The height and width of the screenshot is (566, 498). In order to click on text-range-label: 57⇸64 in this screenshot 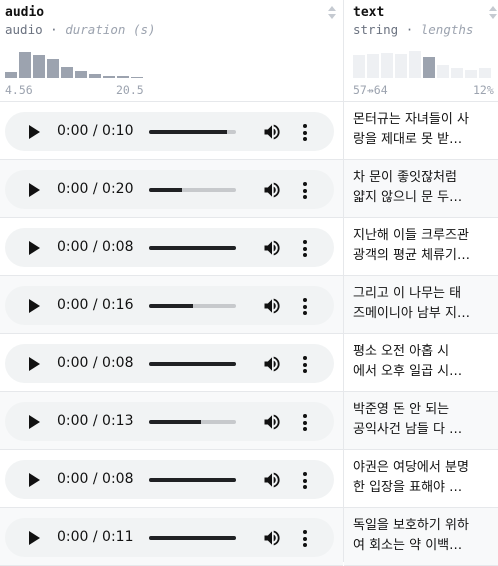, I will do `click(370, 90)`.